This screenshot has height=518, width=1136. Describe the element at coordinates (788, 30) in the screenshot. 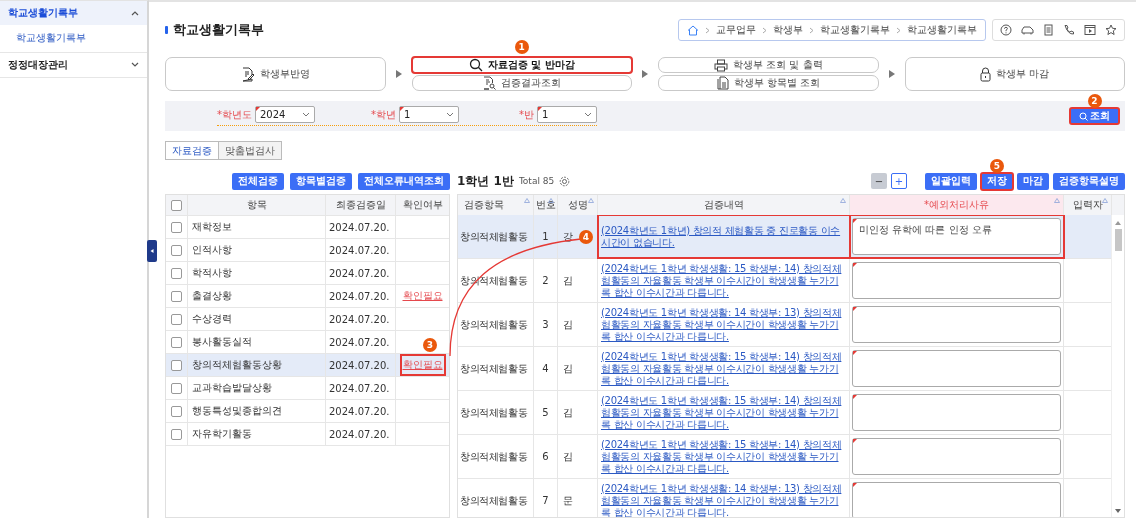

I see `breadcrumb-item: 학생부` at that location.